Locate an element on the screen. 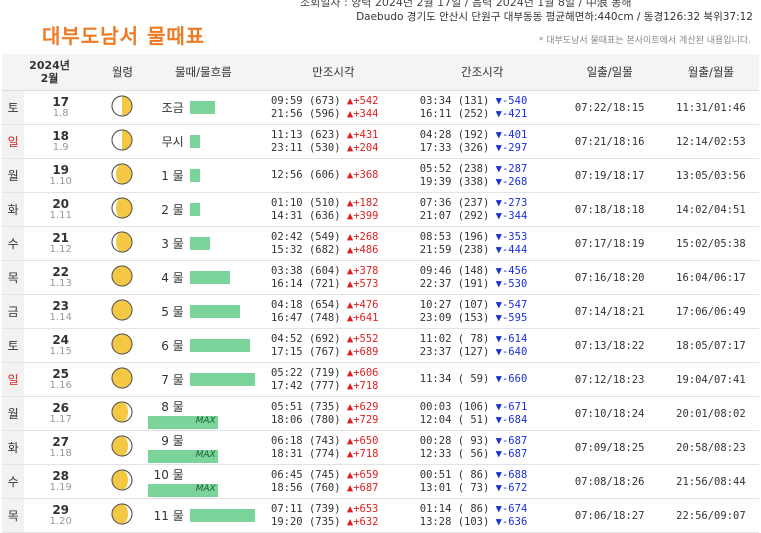 Image resolution: width=761 pixels, height=533 pixels. high-tide-cell: 05:22 (719) ▲+606 17:42 (777) ▲+718 is located at coordinates (333, 379).